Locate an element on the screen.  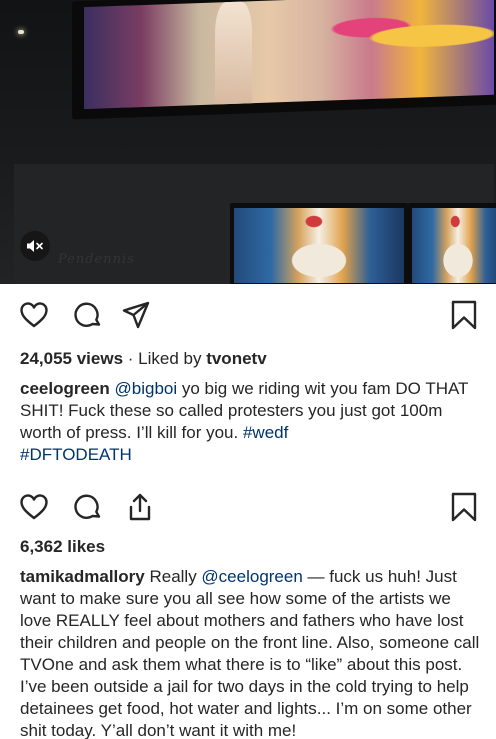
caption-mention: @ceelogreen is located at coordinates (251, 576).